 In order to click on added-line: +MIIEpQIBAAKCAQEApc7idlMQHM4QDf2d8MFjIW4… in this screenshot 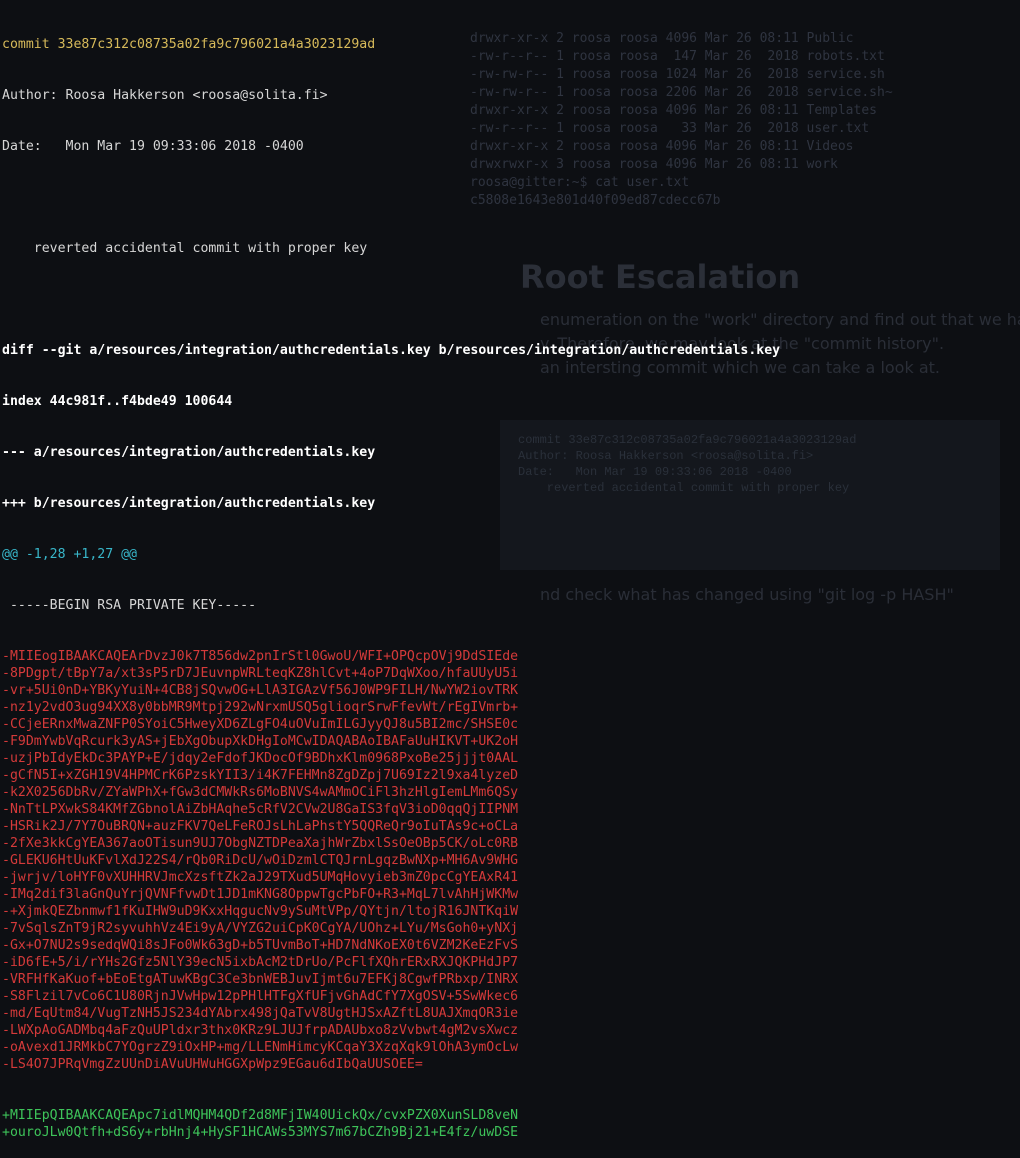, I will do `click(260, 1115)`.